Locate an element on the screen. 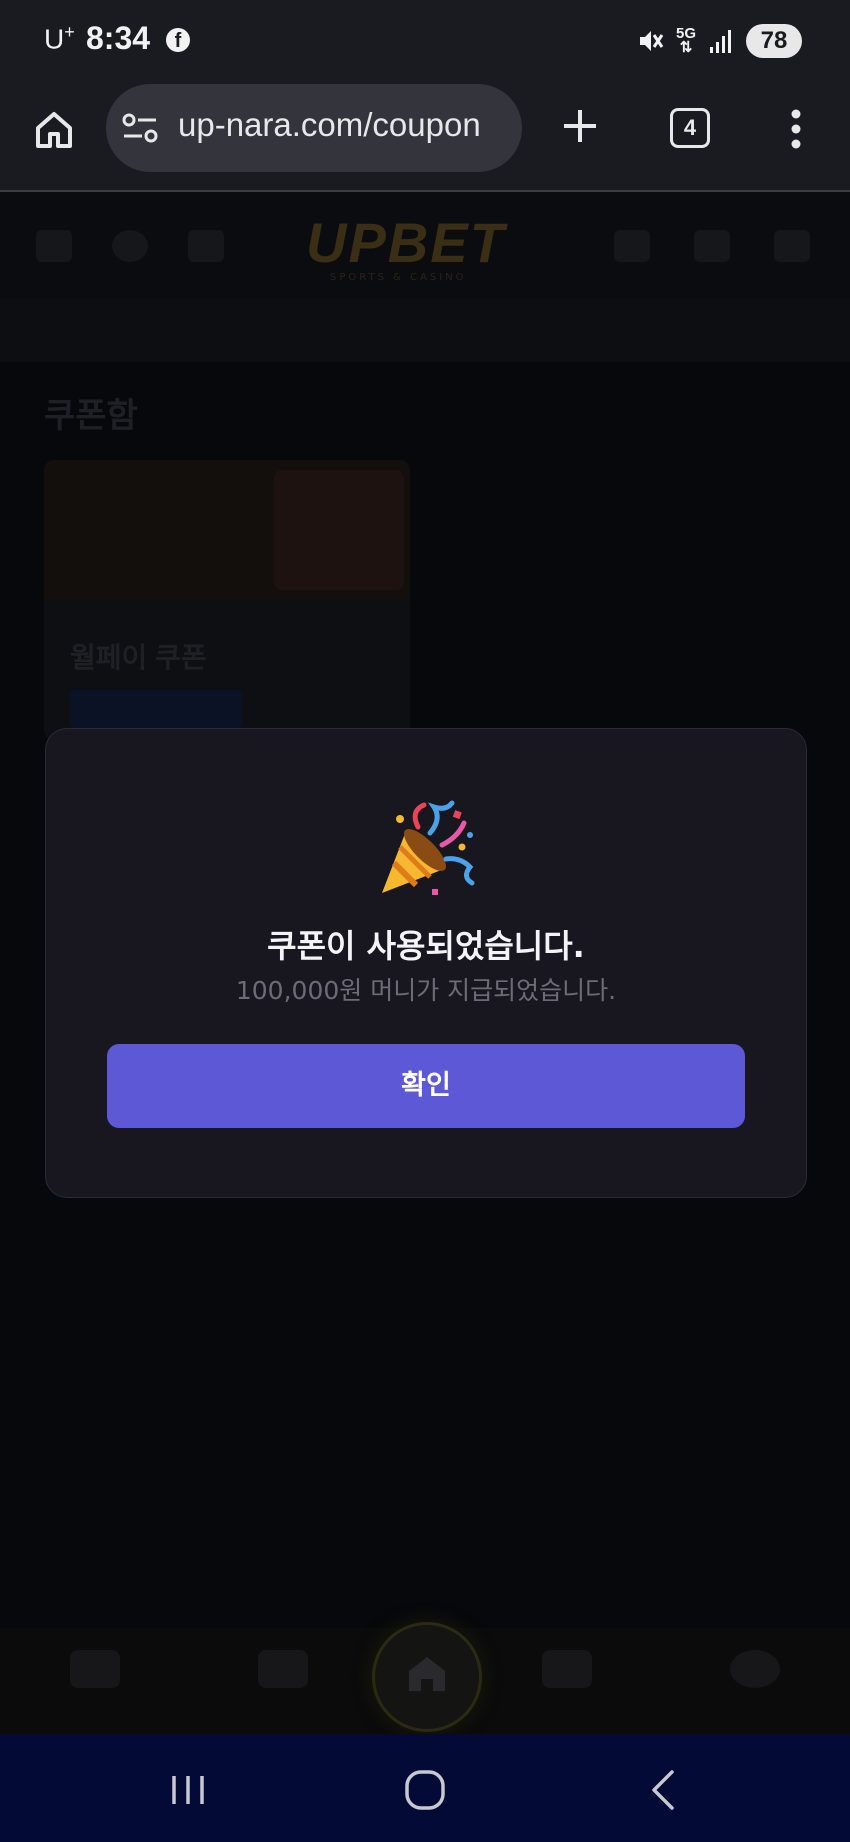  dialog-title: 쿠폰이 사용되었습니다. is located at coordinates (426, 946).